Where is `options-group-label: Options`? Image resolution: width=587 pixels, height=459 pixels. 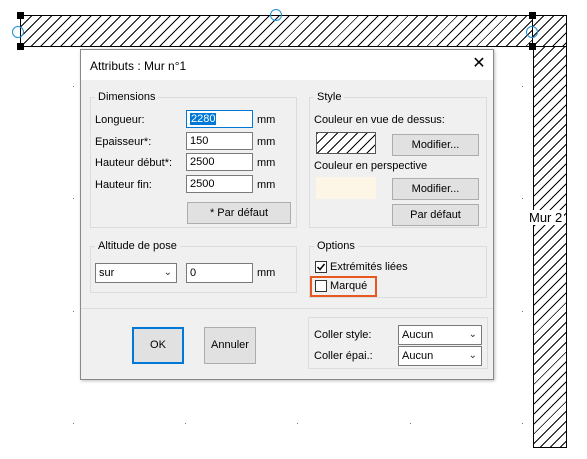
options-group-label: Options is located at coordinates (336, 246).